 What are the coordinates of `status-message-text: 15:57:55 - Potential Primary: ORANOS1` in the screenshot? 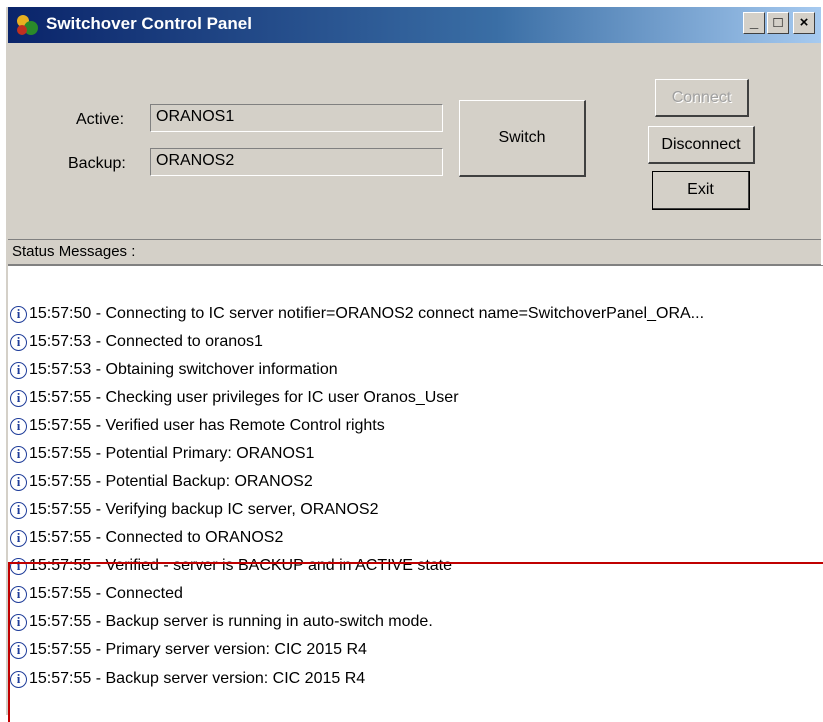 It's located at (172, 453).